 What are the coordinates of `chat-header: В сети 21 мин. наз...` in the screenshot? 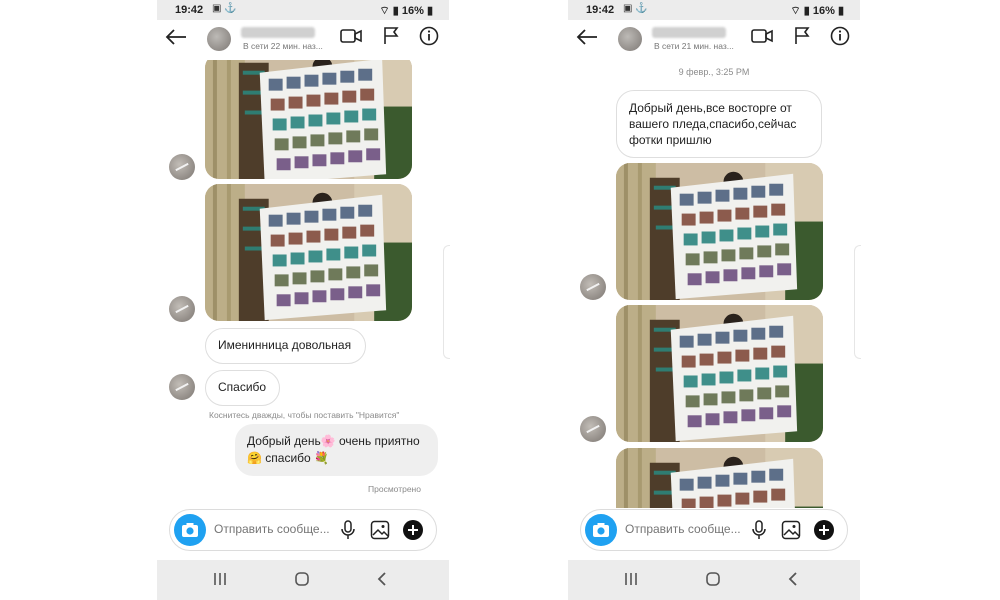 It's located at (714, 40).